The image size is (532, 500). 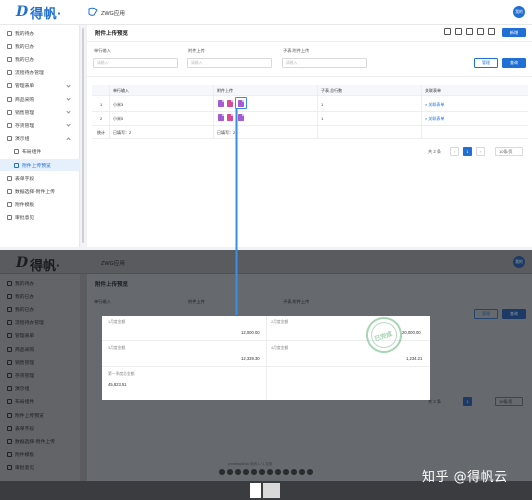 I want to click on table-header, so click(x=310, y=90).